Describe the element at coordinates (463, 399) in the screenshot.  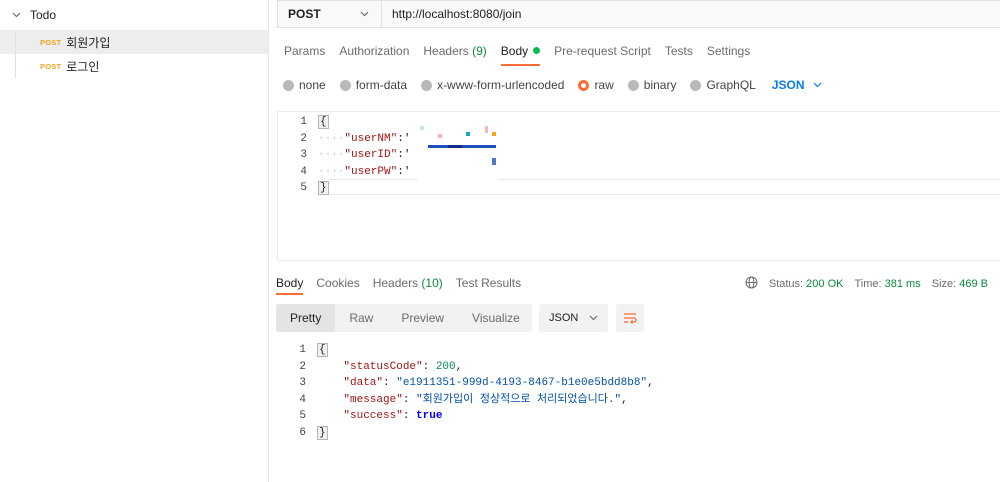
I see `code-line: 4 "message": "회원가입이 정상적으로 처리되었습니다.",` at that location.